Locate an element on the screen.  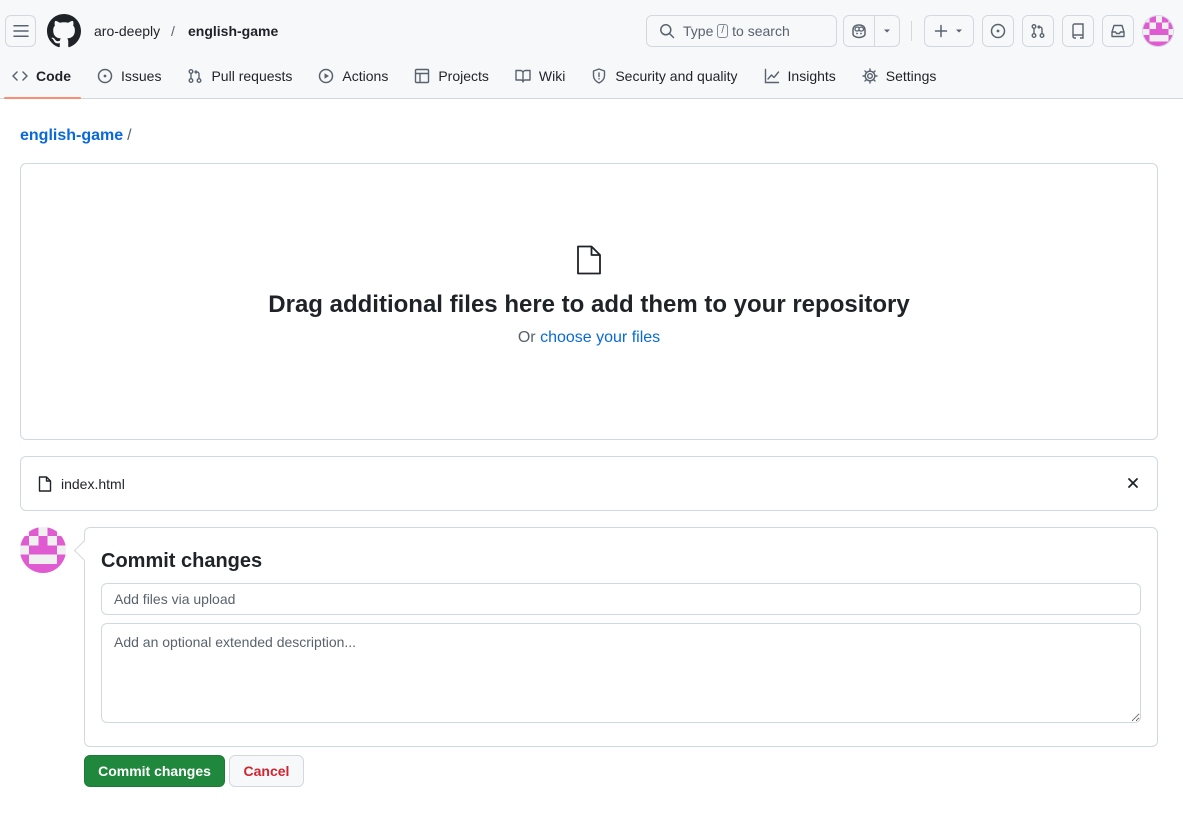
copilot-button is located at coordinates (859, 31).